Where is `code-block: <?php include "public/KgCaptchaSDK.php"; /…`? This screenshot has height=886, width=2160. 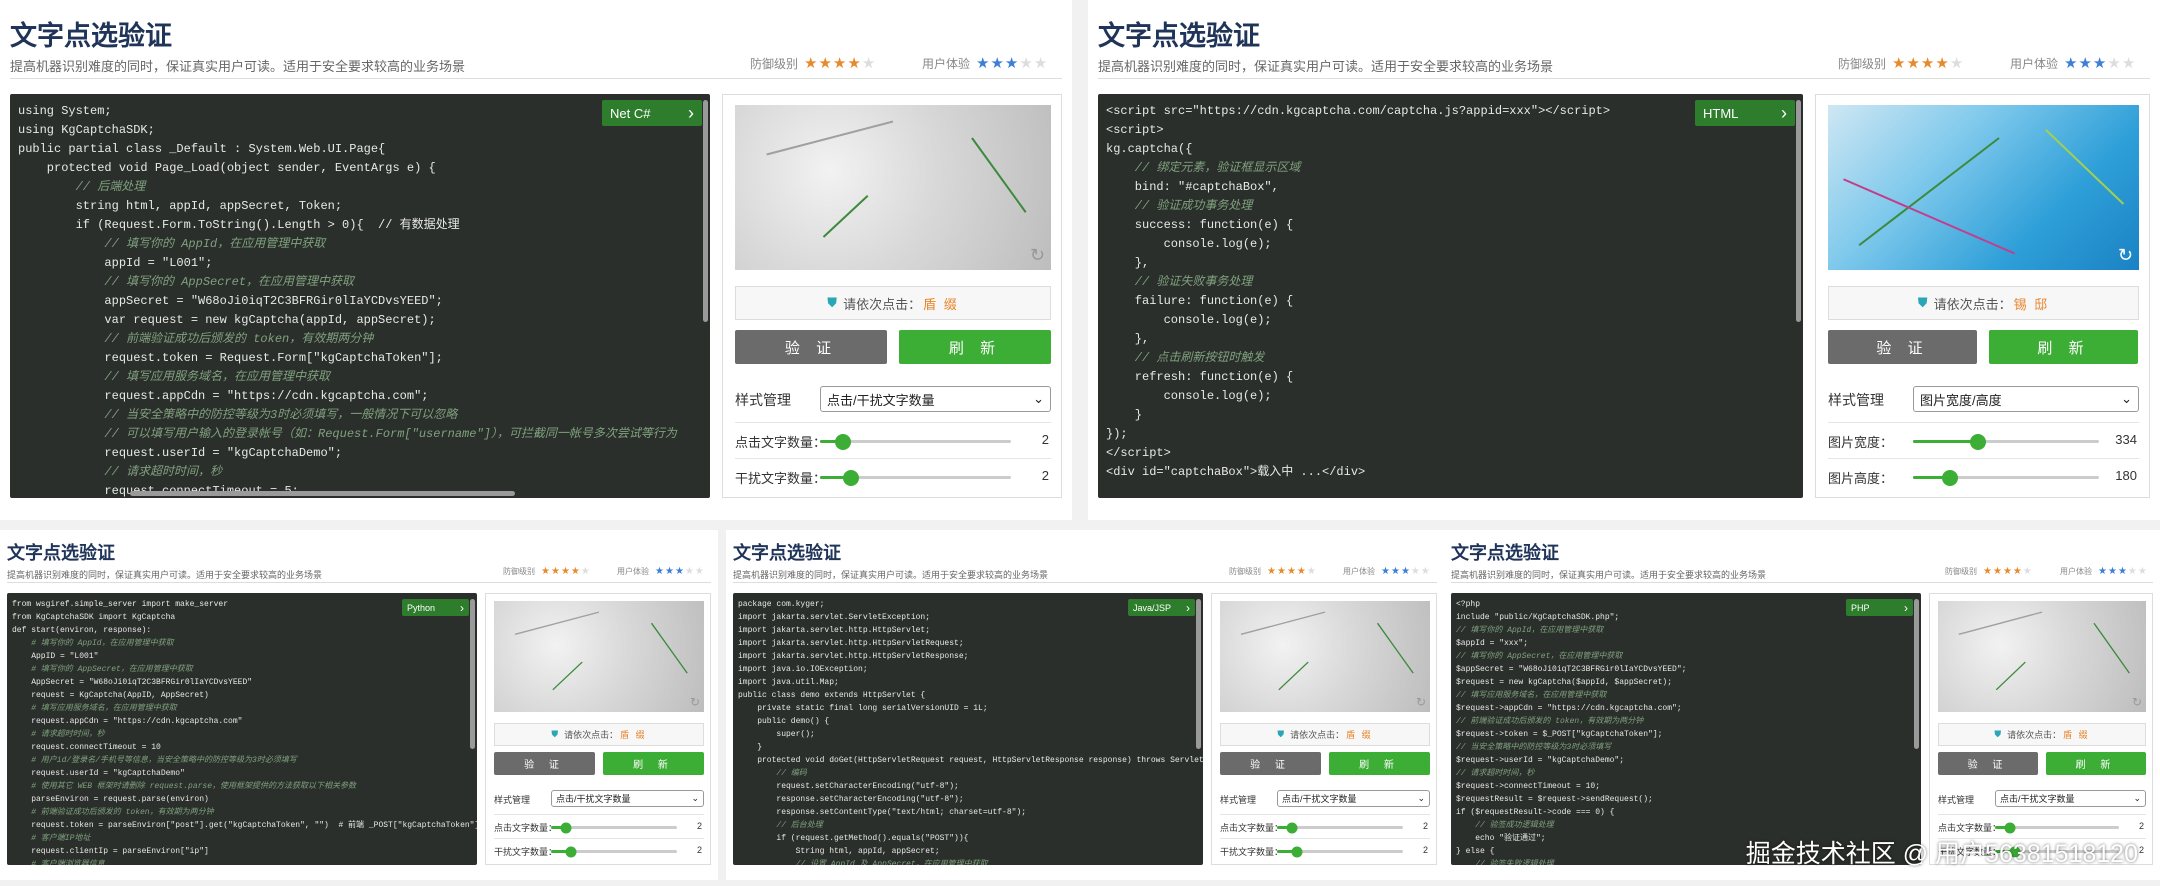
code-block: <?php include "public/KgCaptchaSDK.php"; /… is located at coordinates (1686, 729).